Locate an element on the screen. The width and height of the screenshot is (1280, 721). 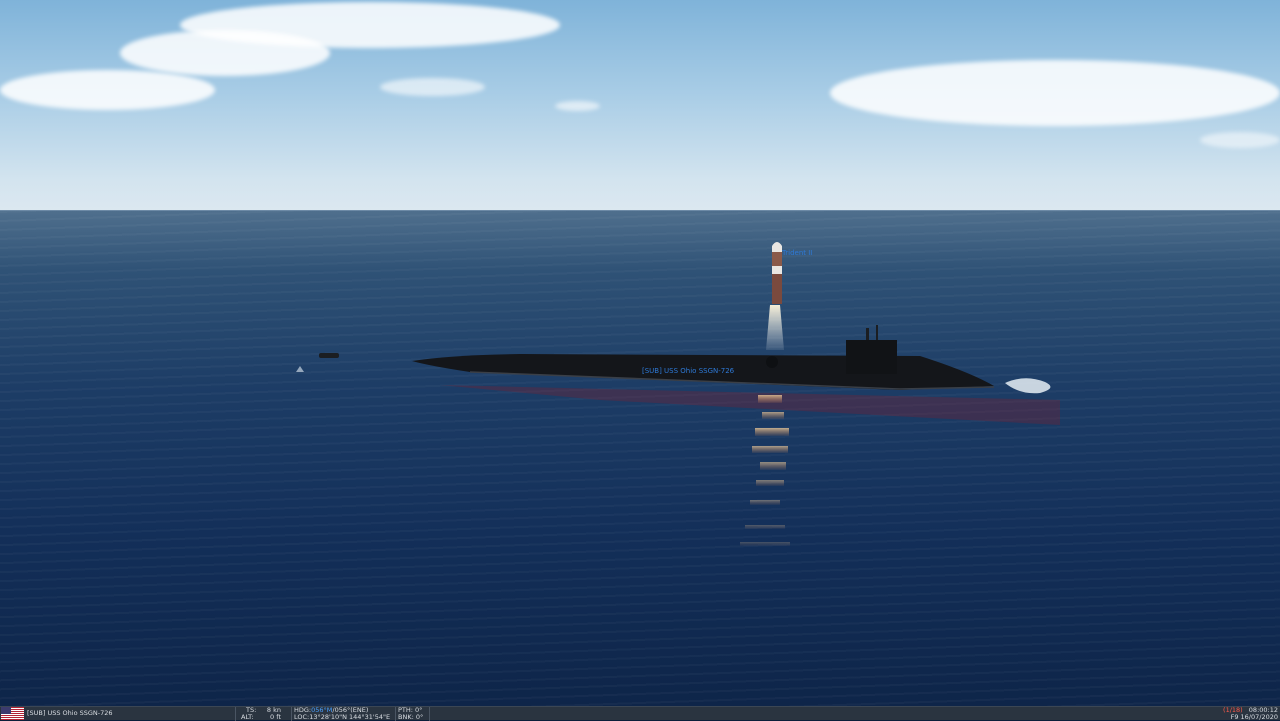
missile-label: Trident II is located at coordinates (797, 253).